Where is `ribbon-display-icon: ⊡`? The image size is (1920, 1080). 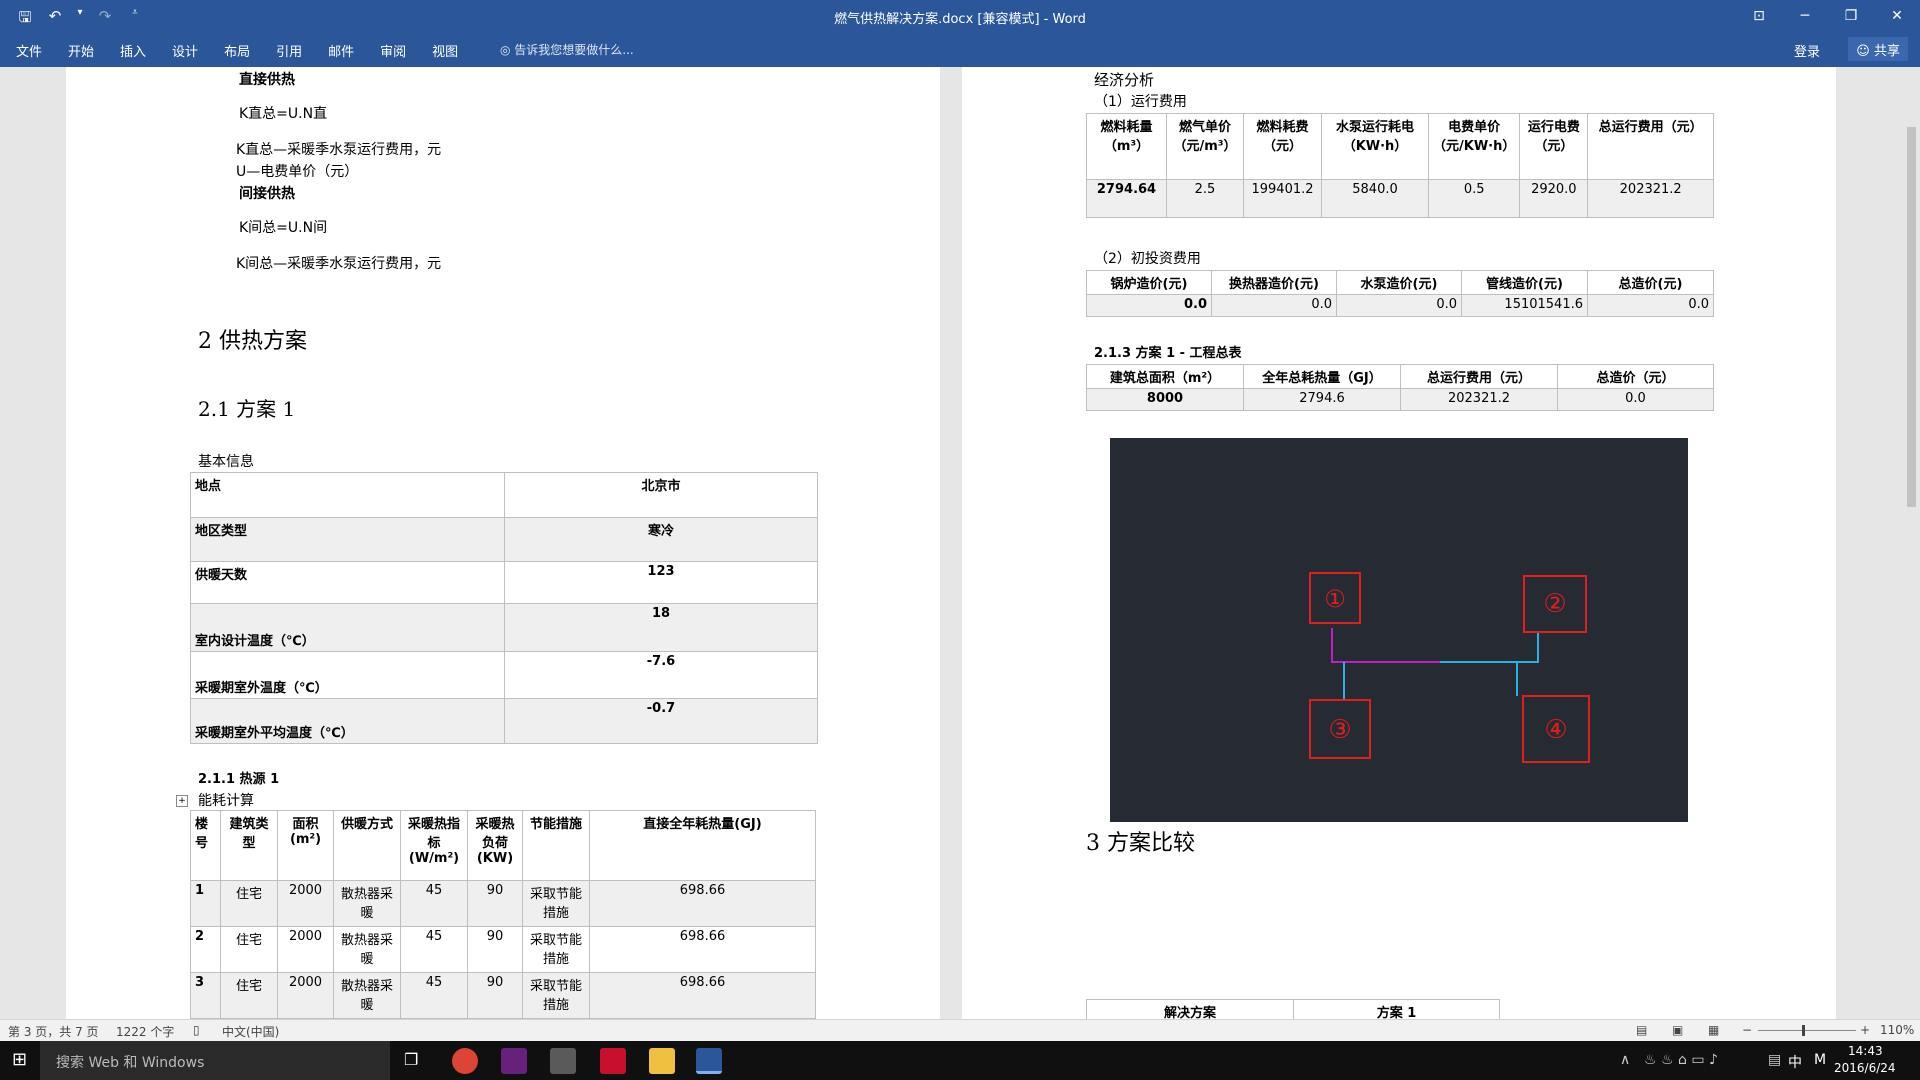 ribbon-display-icon: ⊡ is located at coordinates (1759, 16).